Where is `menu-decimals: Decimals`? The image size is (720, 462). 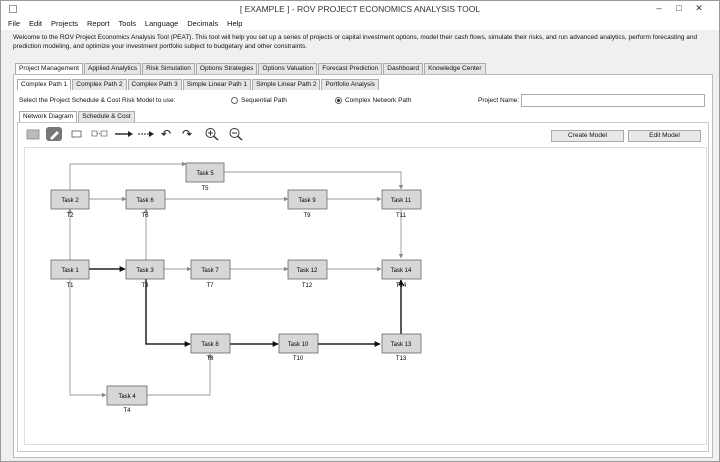
menu-decimals: Decimals is located at coordinates (202, 23).